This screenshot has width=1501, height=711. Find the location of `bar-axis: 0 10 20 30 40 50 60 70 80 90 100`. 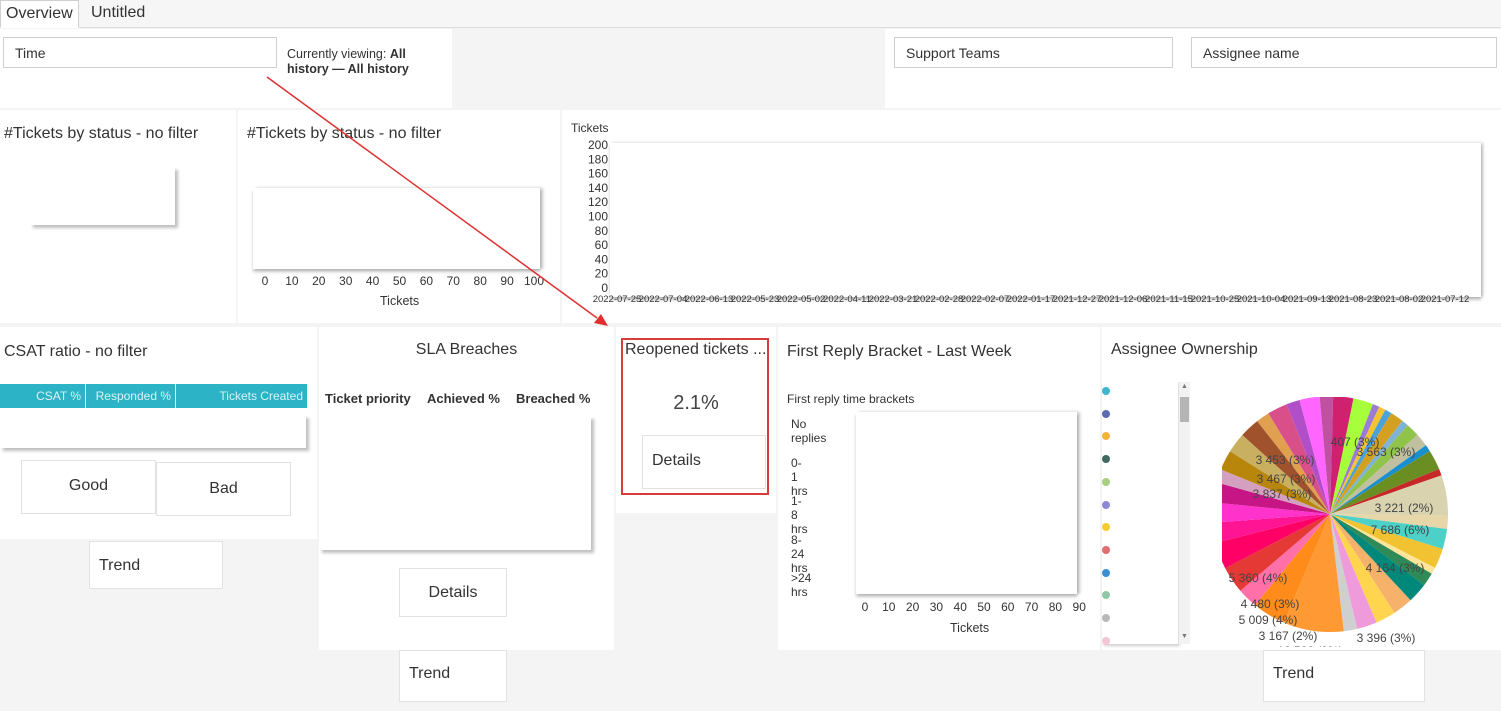

bar-axis: 0 10 20 30 40 50 60 70 80 90 100 is located at coordinates (403, 281).